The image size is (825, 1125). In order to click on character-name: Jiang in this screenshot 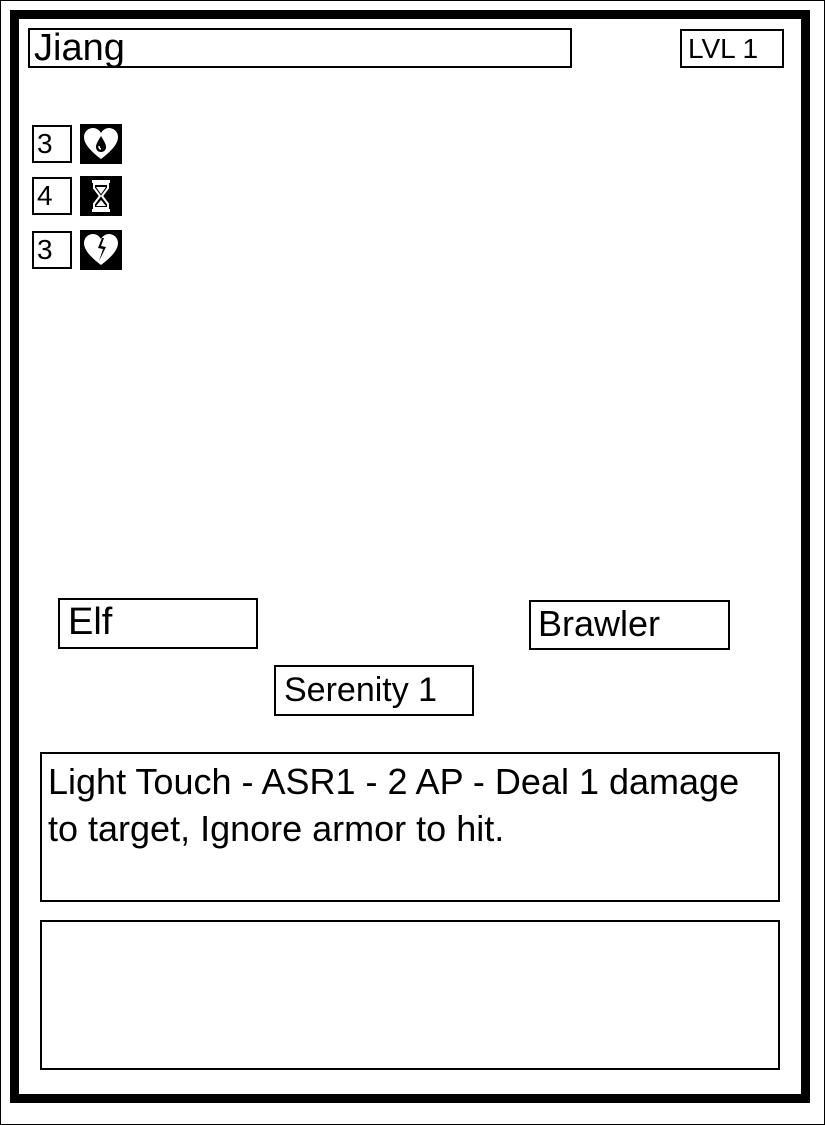, I will do `click(300, 48)`.